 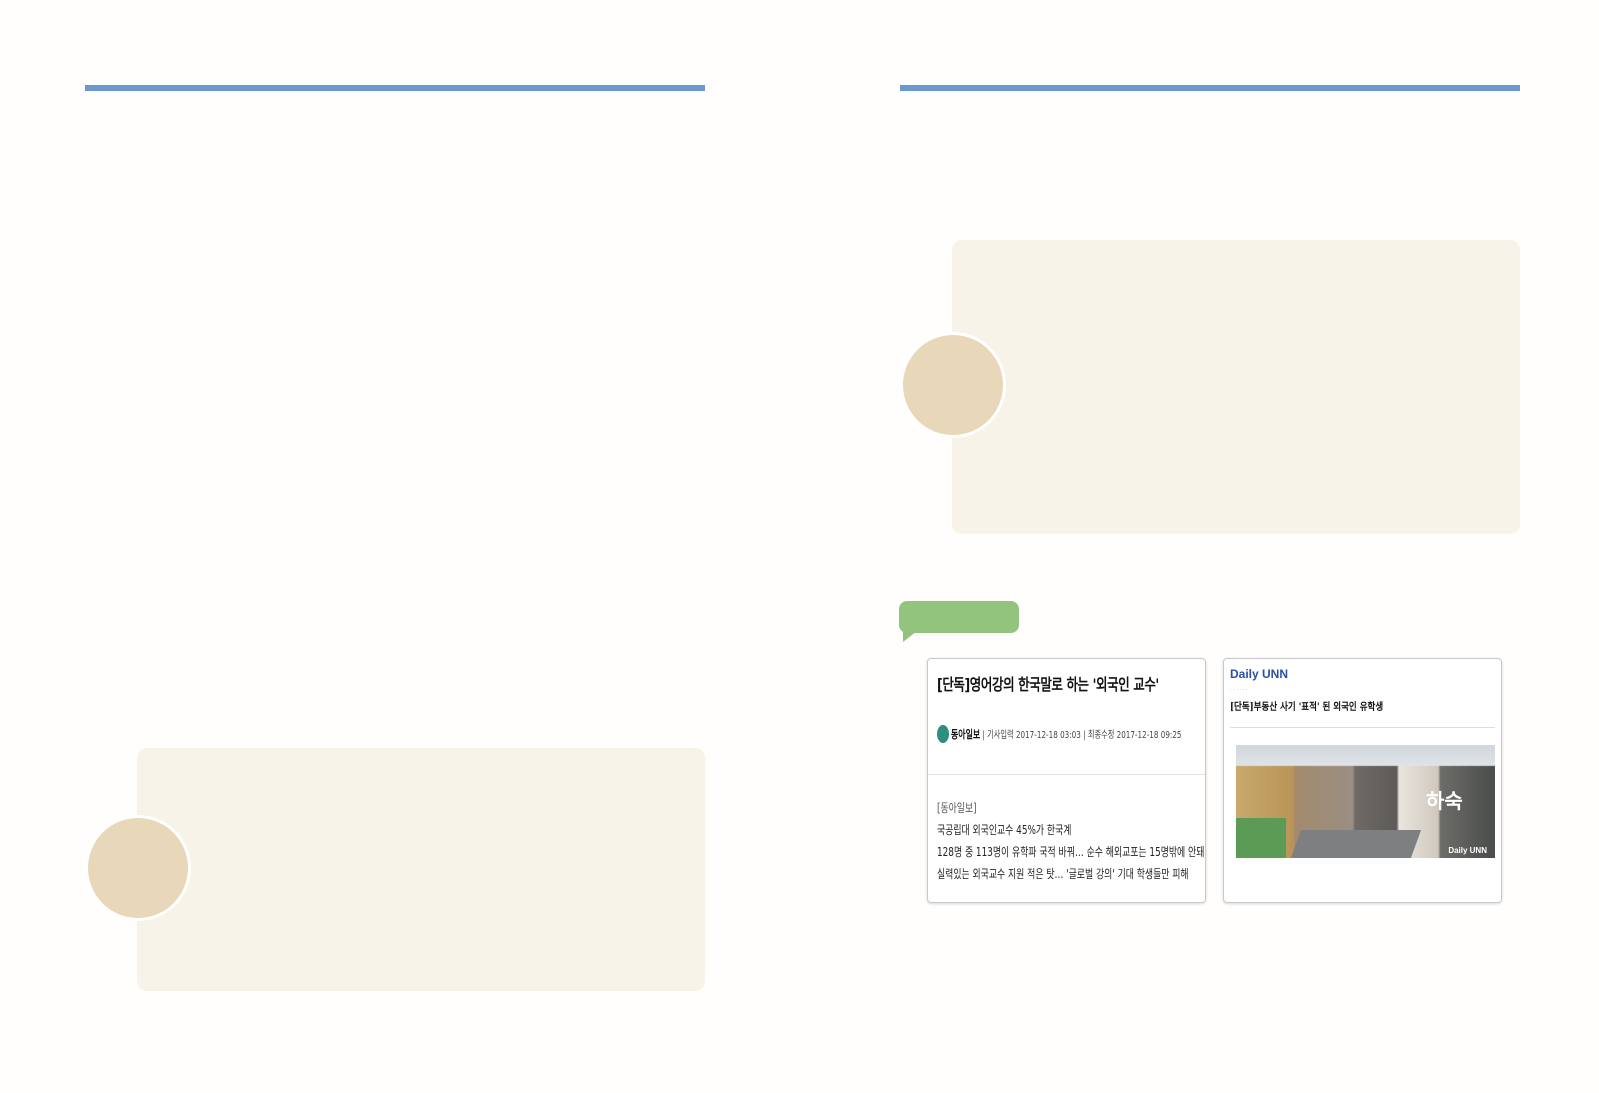 I want to click on clip-headline: [단독]영어강의 한국말로 하는 '외국인 교수', so click(x=1048, y=684).